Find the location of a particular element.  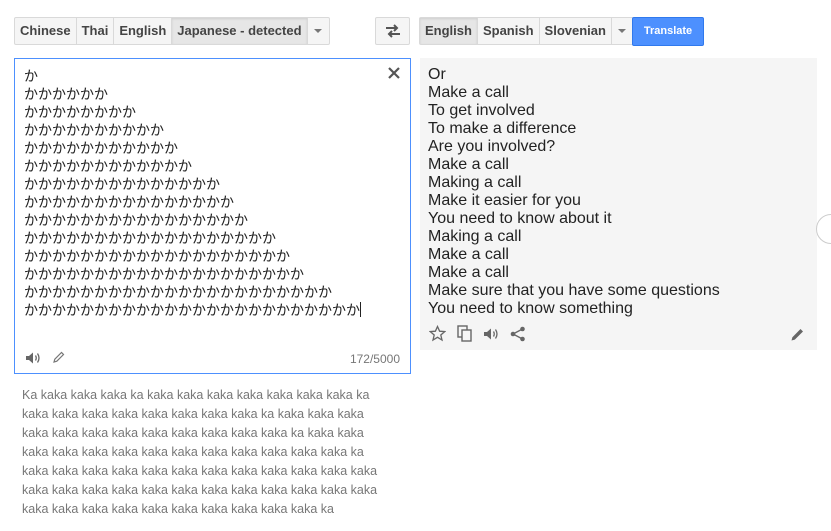

source-line: かかかかかかかかかかかかかかかかかか is located at coordinates (150, 238).